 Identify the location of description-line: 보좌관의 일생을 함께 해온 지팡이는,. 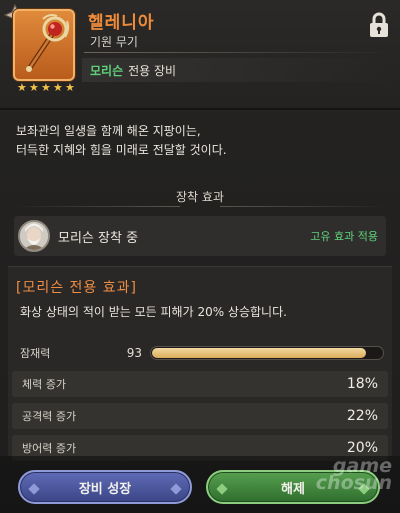
(108, 131).